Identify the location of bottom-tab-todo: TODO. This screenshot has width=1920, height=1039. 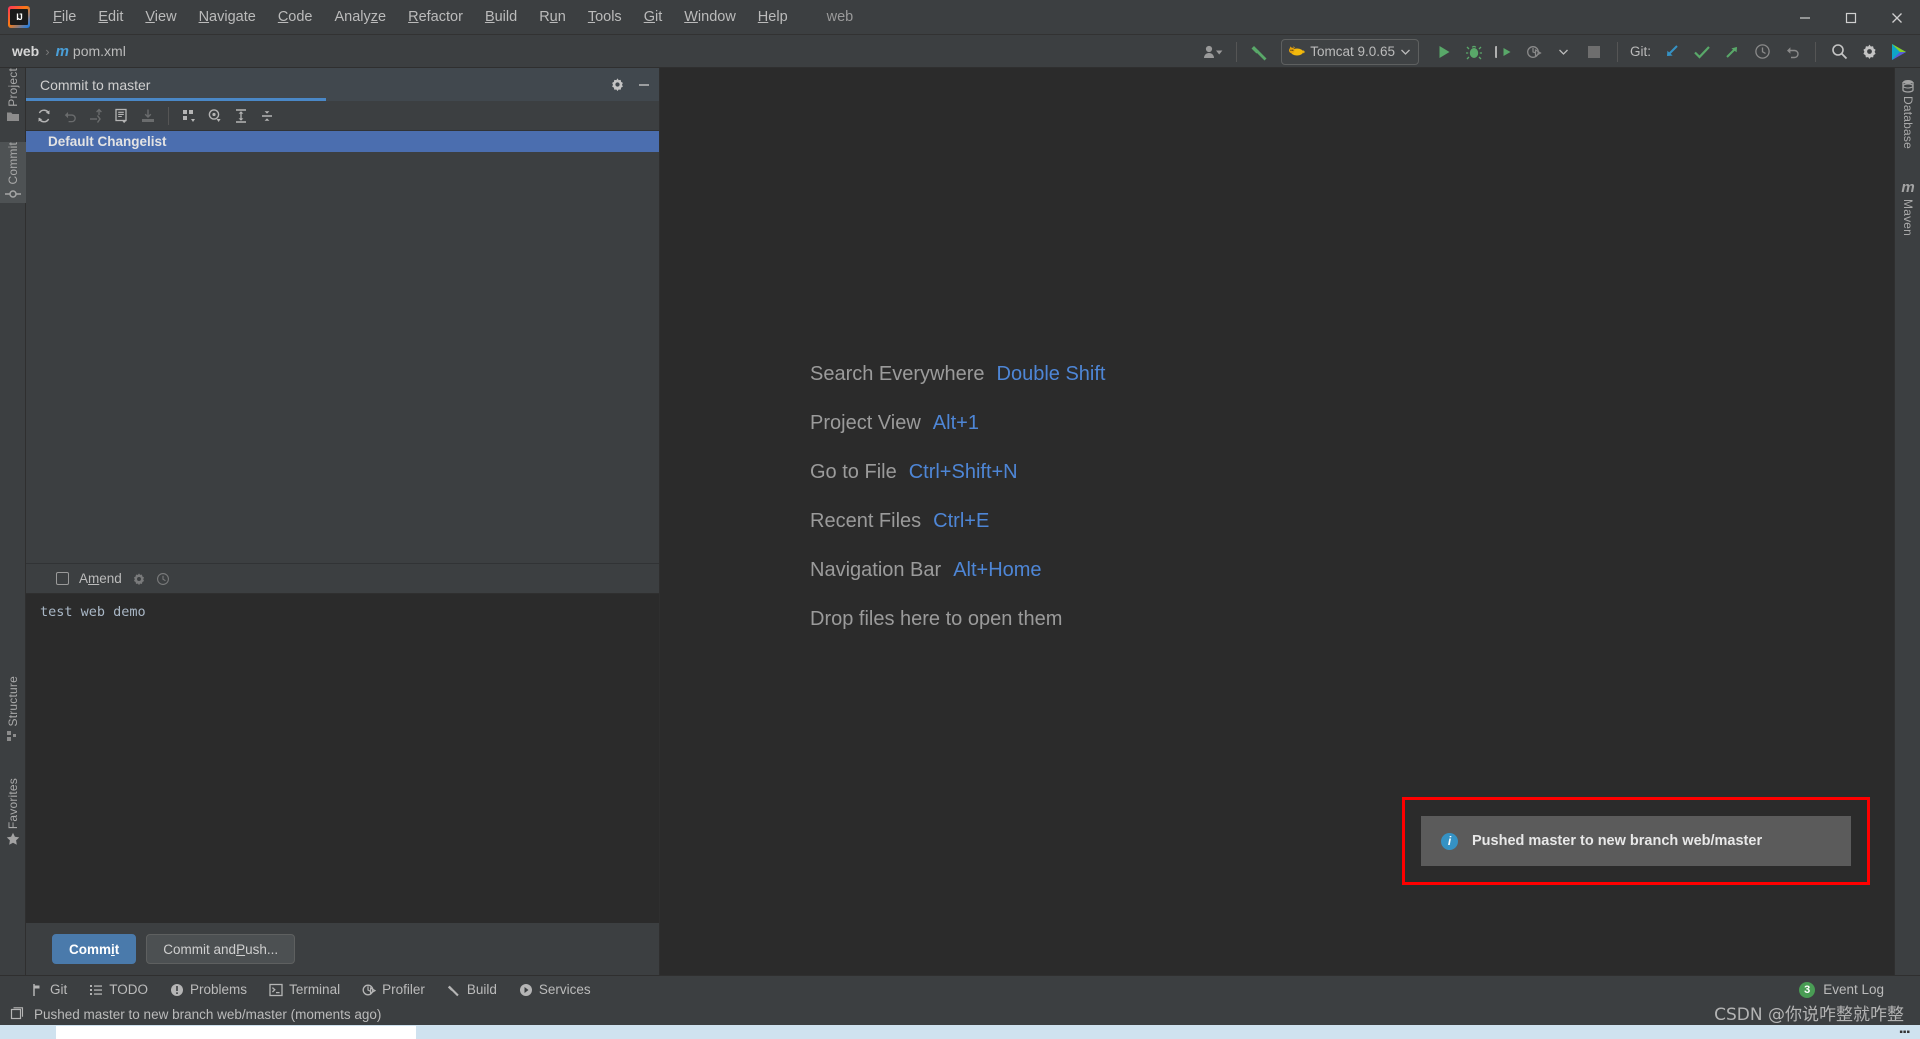
(118, 989).